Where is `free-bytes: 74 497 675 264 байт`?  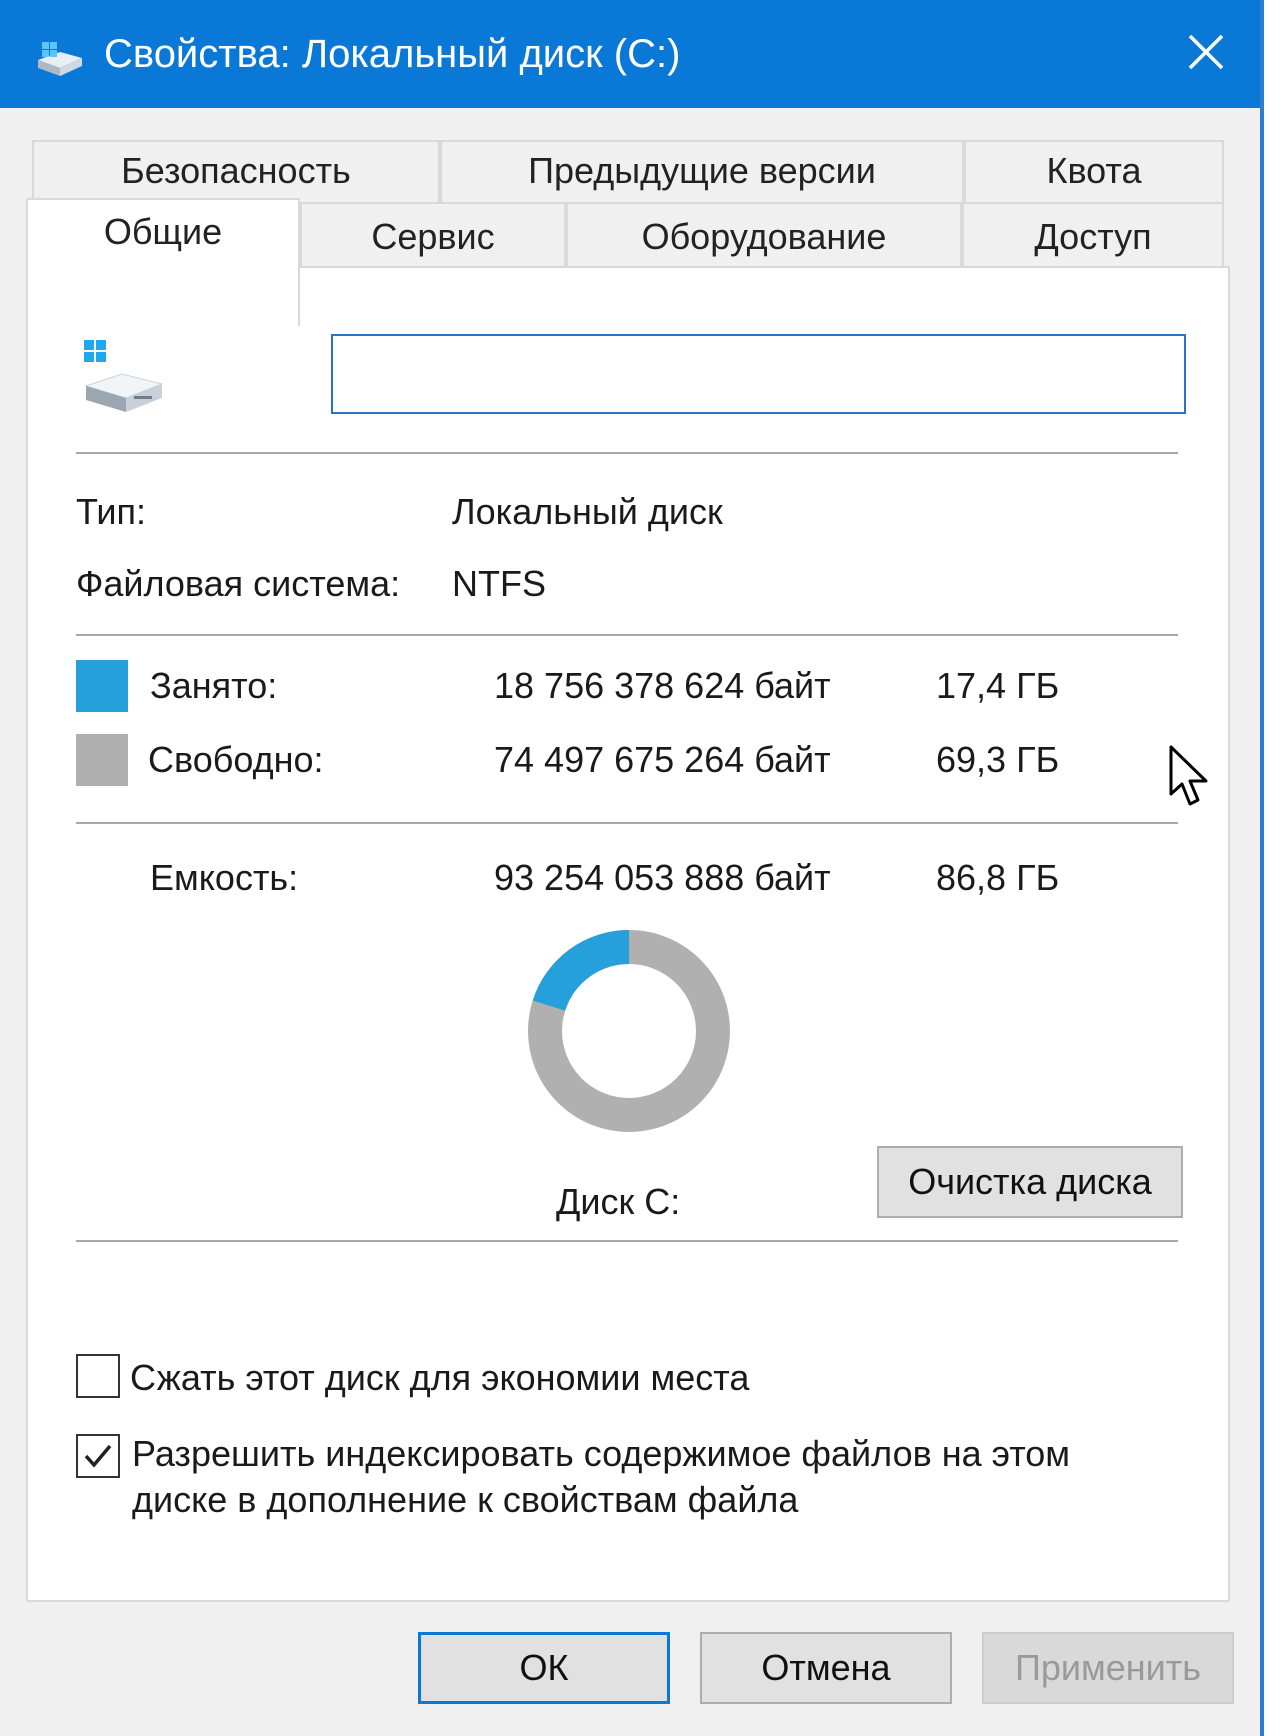 free-bytes: 74 497 675 264 байт is located at coordinates (662, 759).